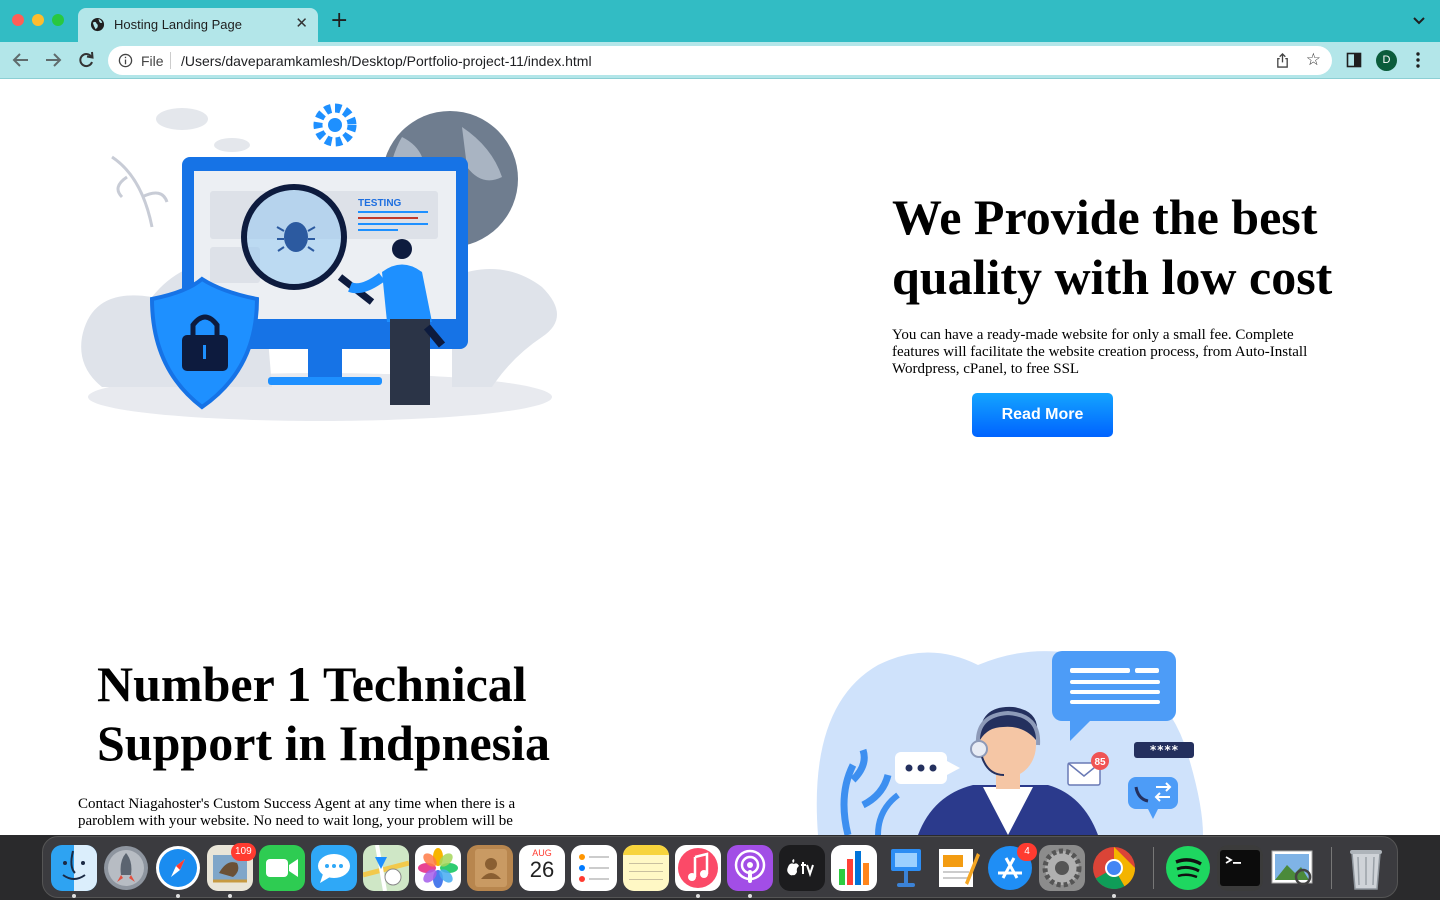  What do you see at coordinates (324, 713) in the screenshot?
I see `support-title: Number 1 Technical Support in Indpnesia` at bounding box center [324, 713].